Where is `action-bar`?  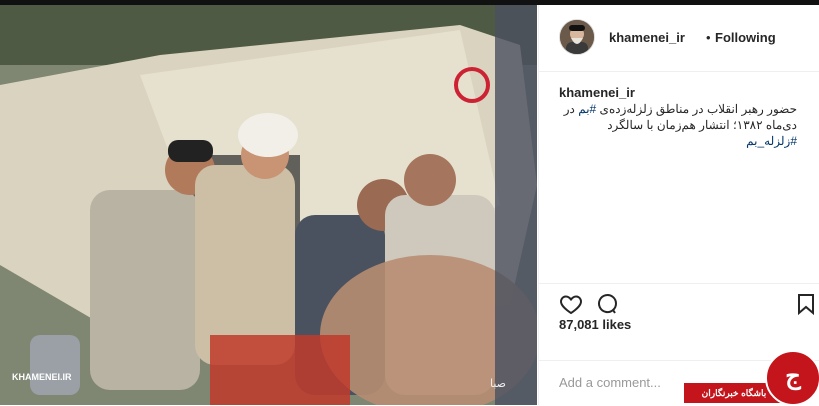
action-bar is located at coordinates (679, 313).